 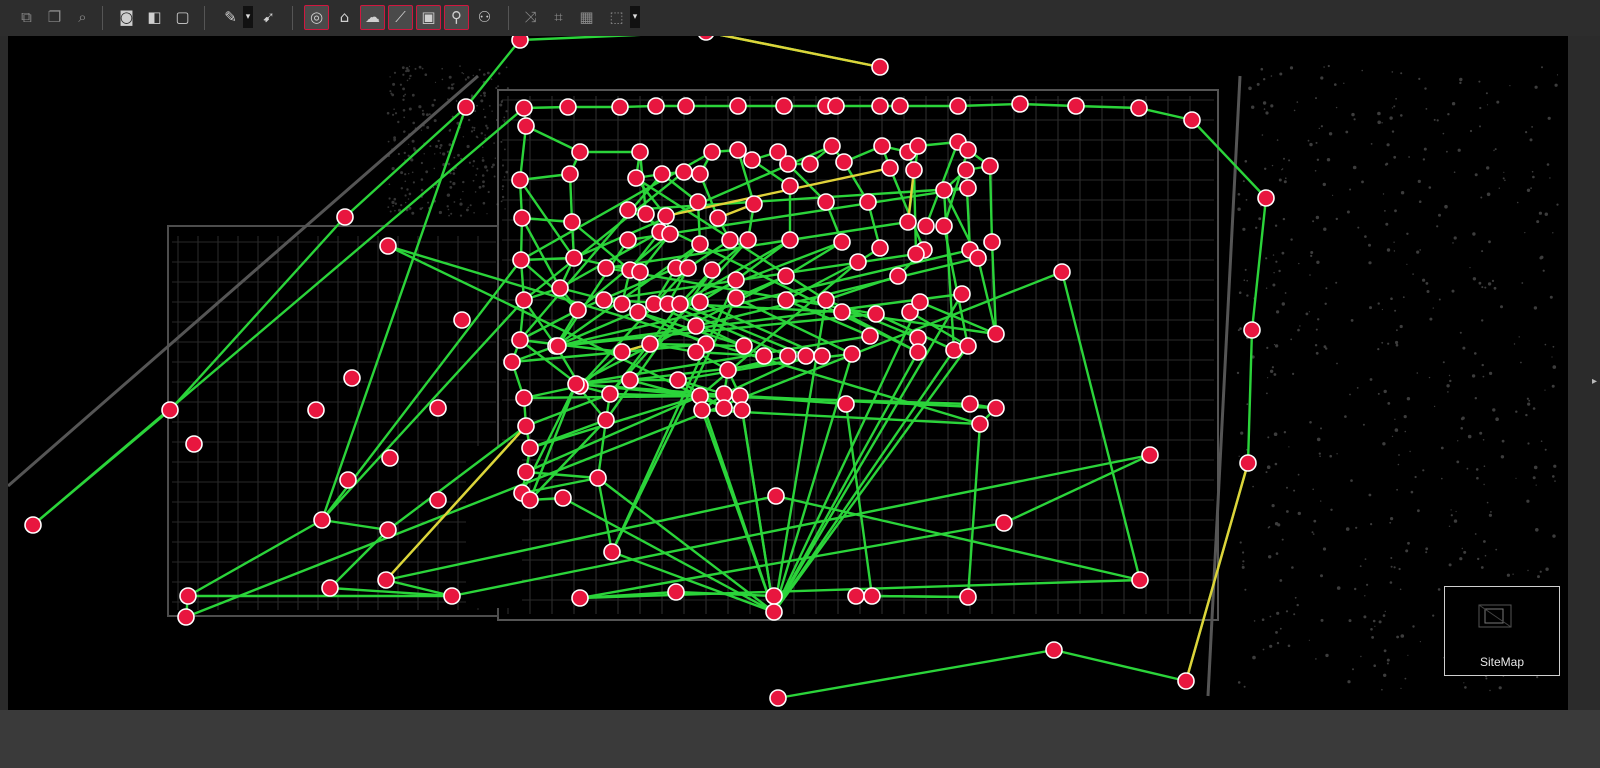 I want to click on layers-button: ❐, so click(x=54, y=17).